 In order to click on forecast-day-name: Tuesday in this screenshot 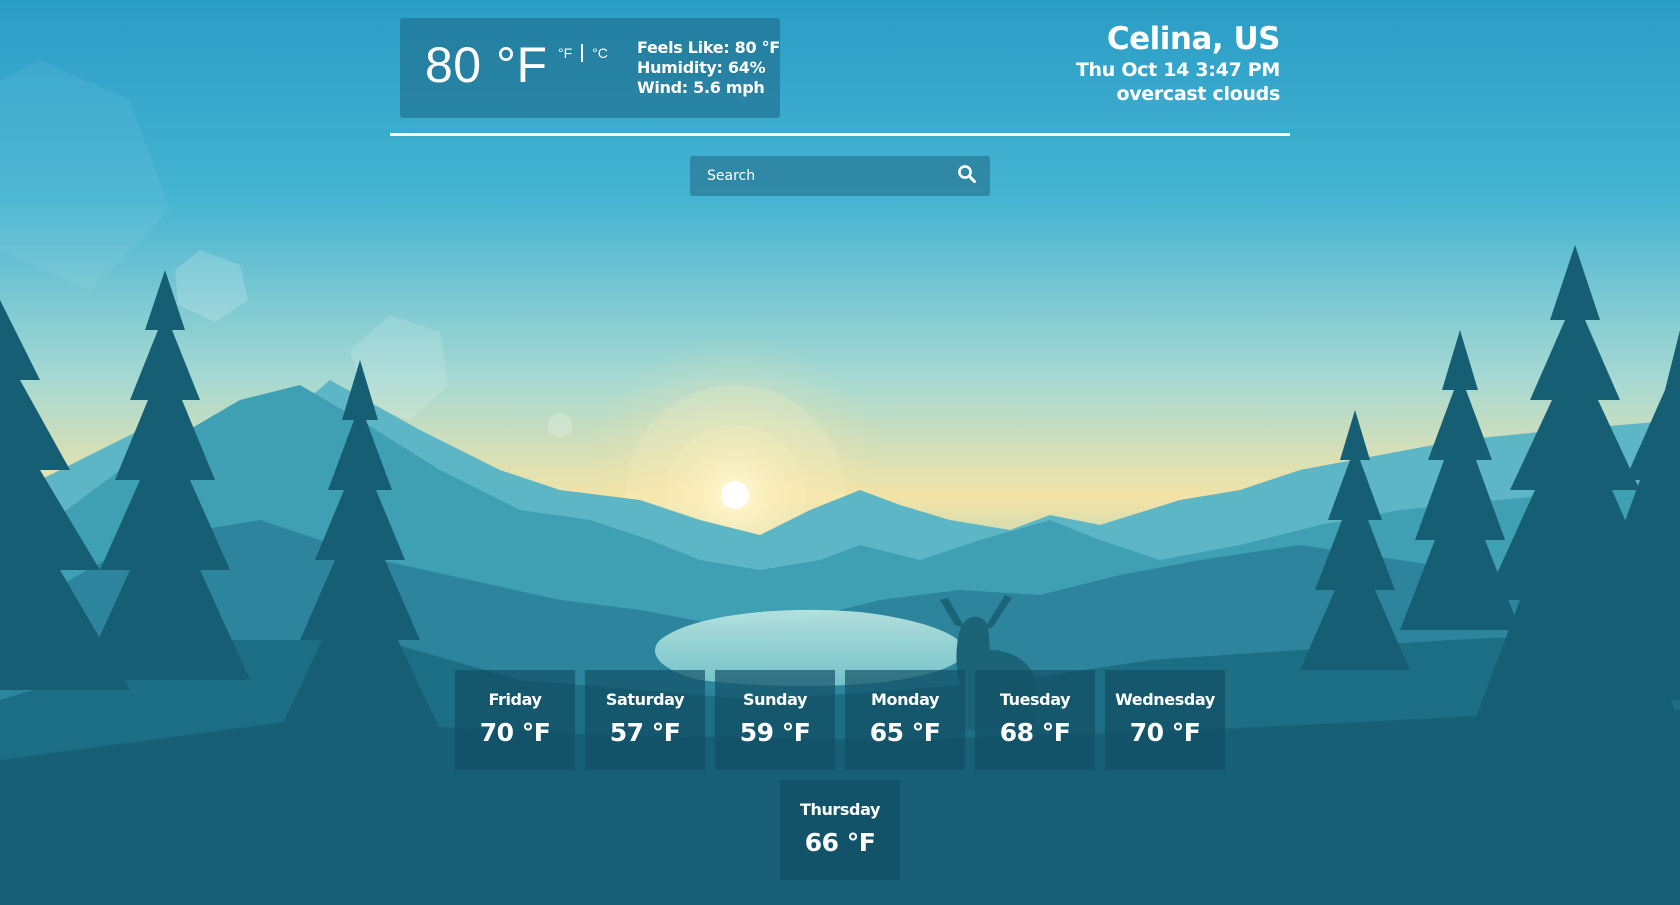, I will do `click(1035, 699)`.